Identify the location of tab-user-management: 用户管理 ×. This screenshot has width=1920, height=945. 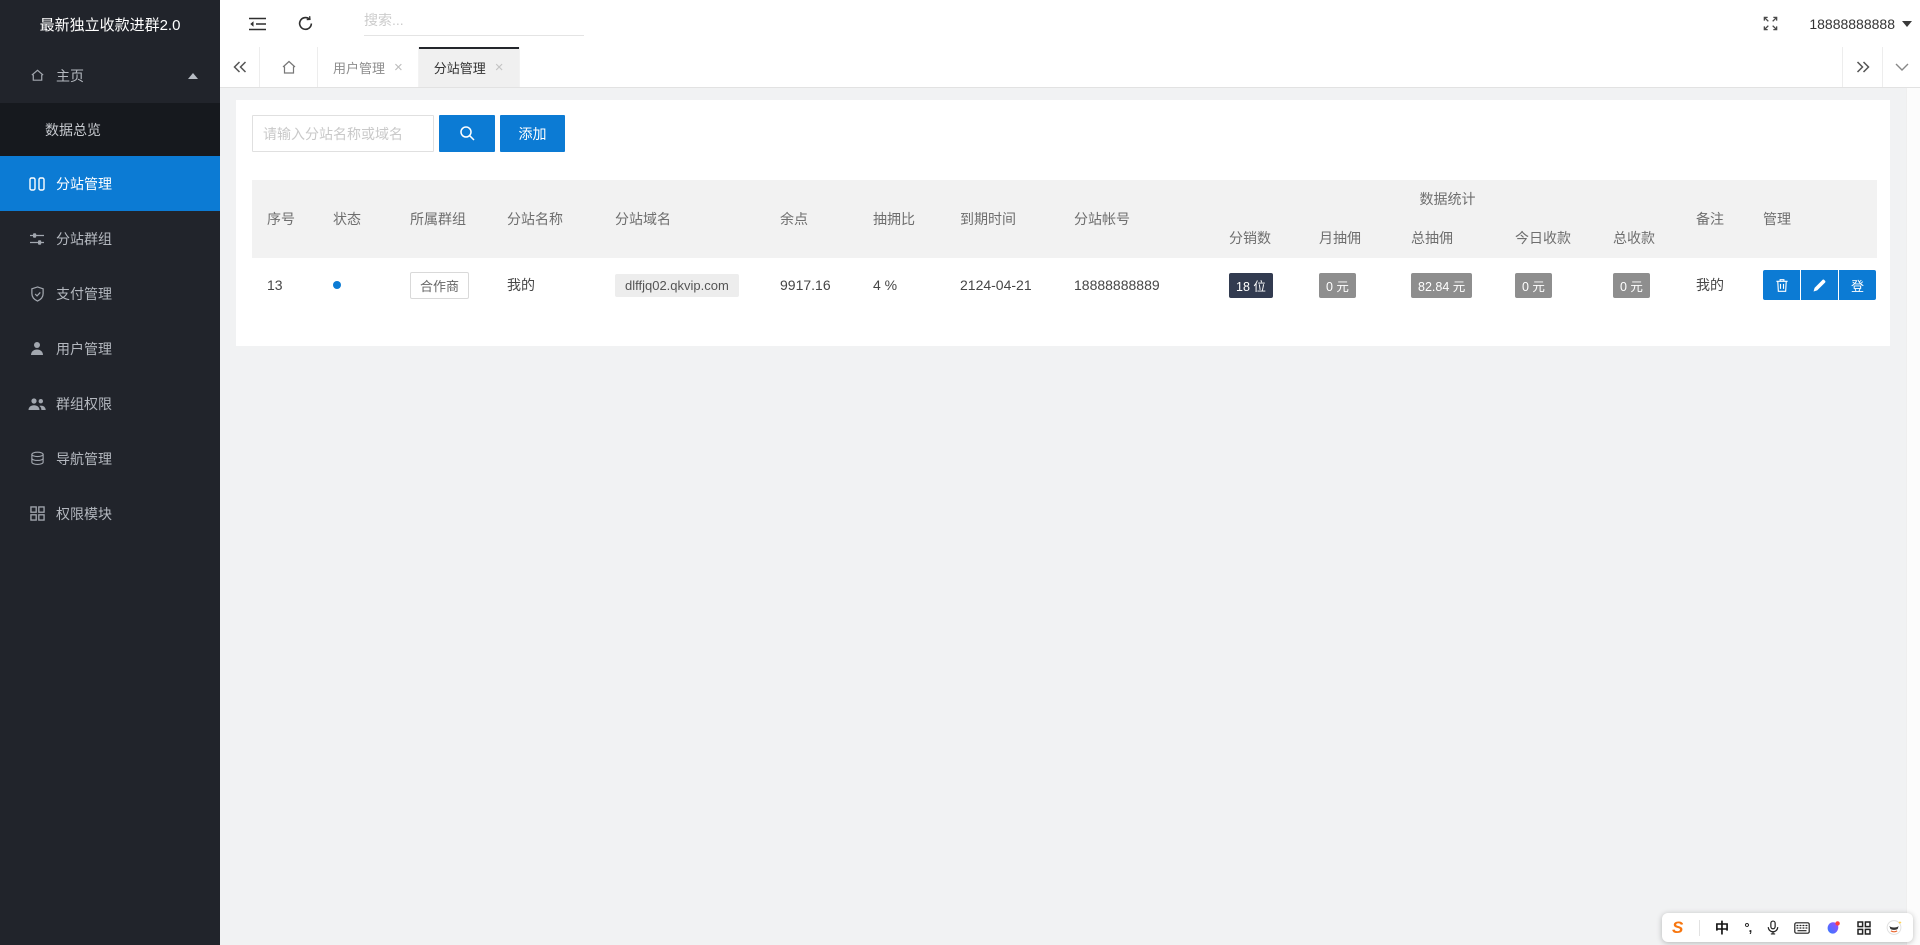
(368, 67).